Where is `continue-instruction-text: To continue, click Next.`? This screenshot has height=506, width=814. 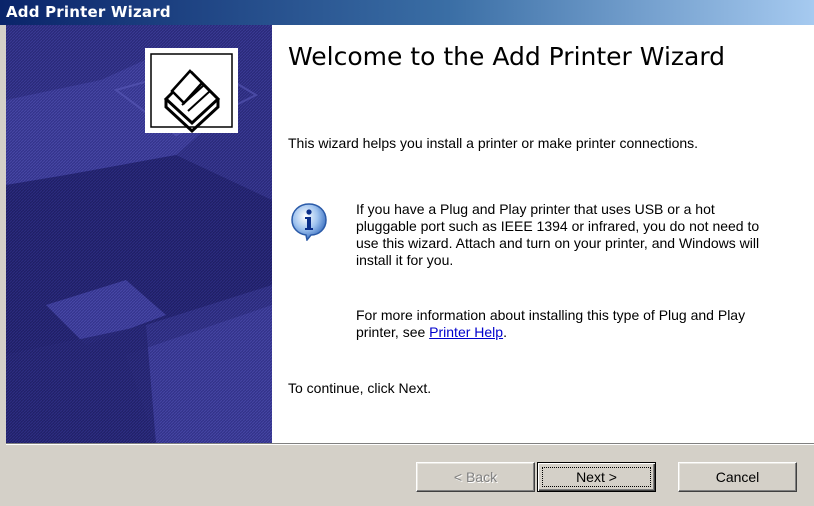 continue-instruction-text: To continue, click Next. is located at coordinates (360, 388).